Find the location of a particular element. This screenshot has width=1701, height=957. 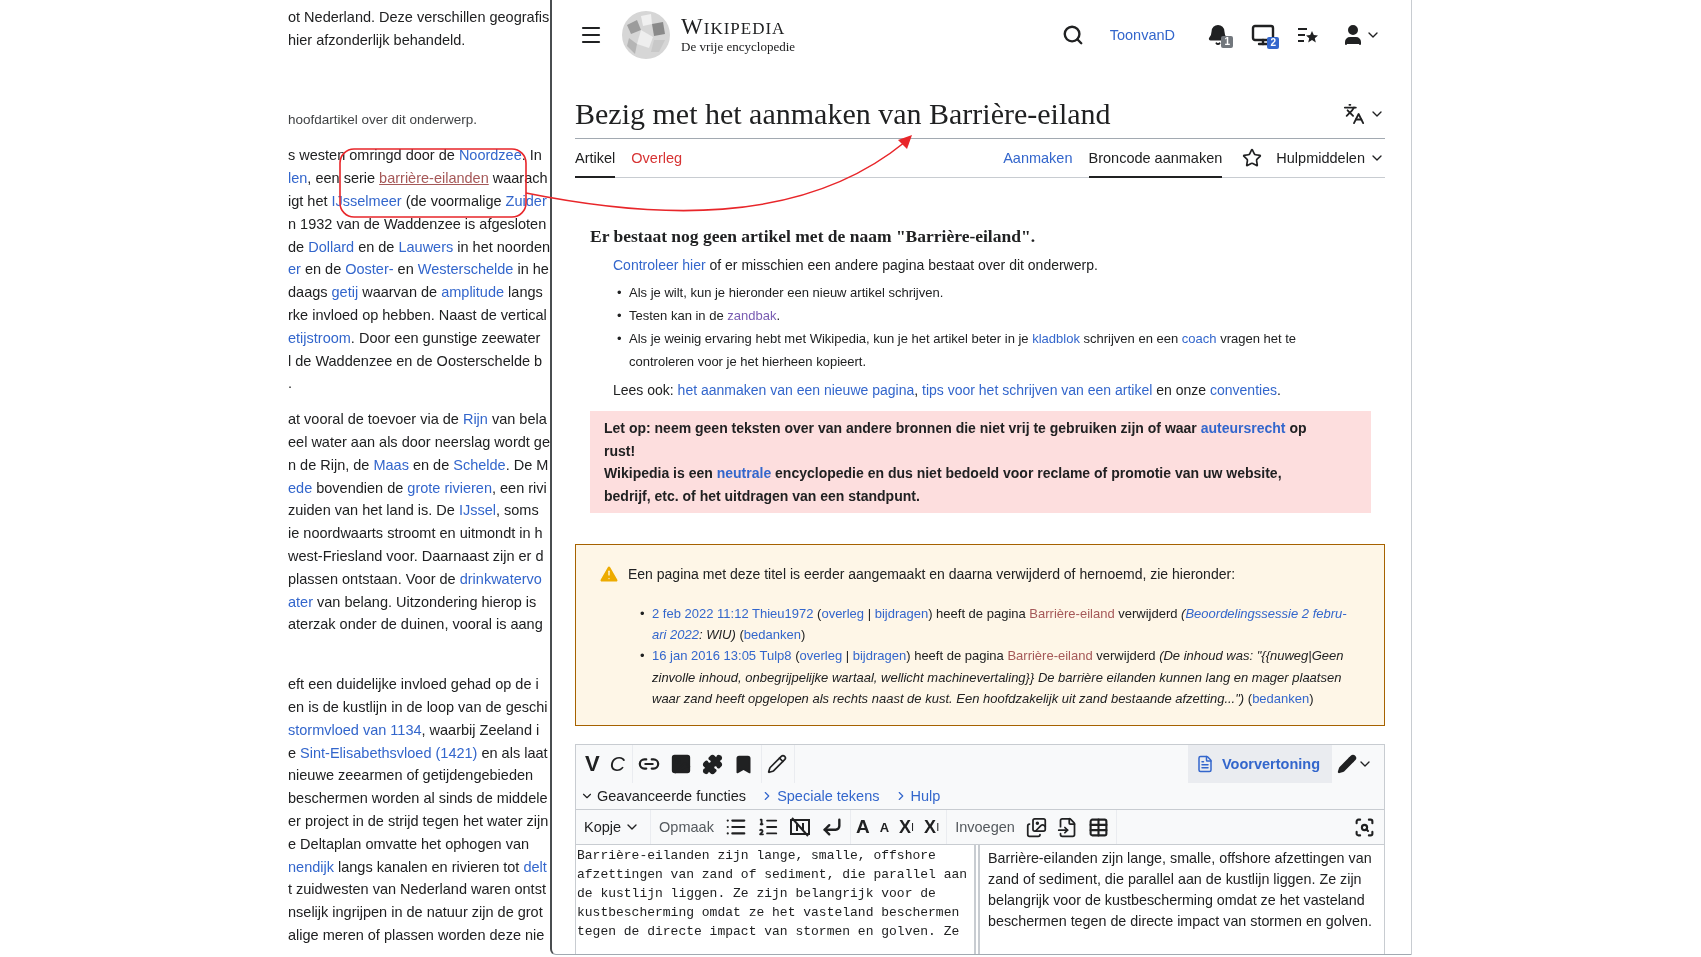

tab: Aanmaken is located at coordinates (1038, 158).